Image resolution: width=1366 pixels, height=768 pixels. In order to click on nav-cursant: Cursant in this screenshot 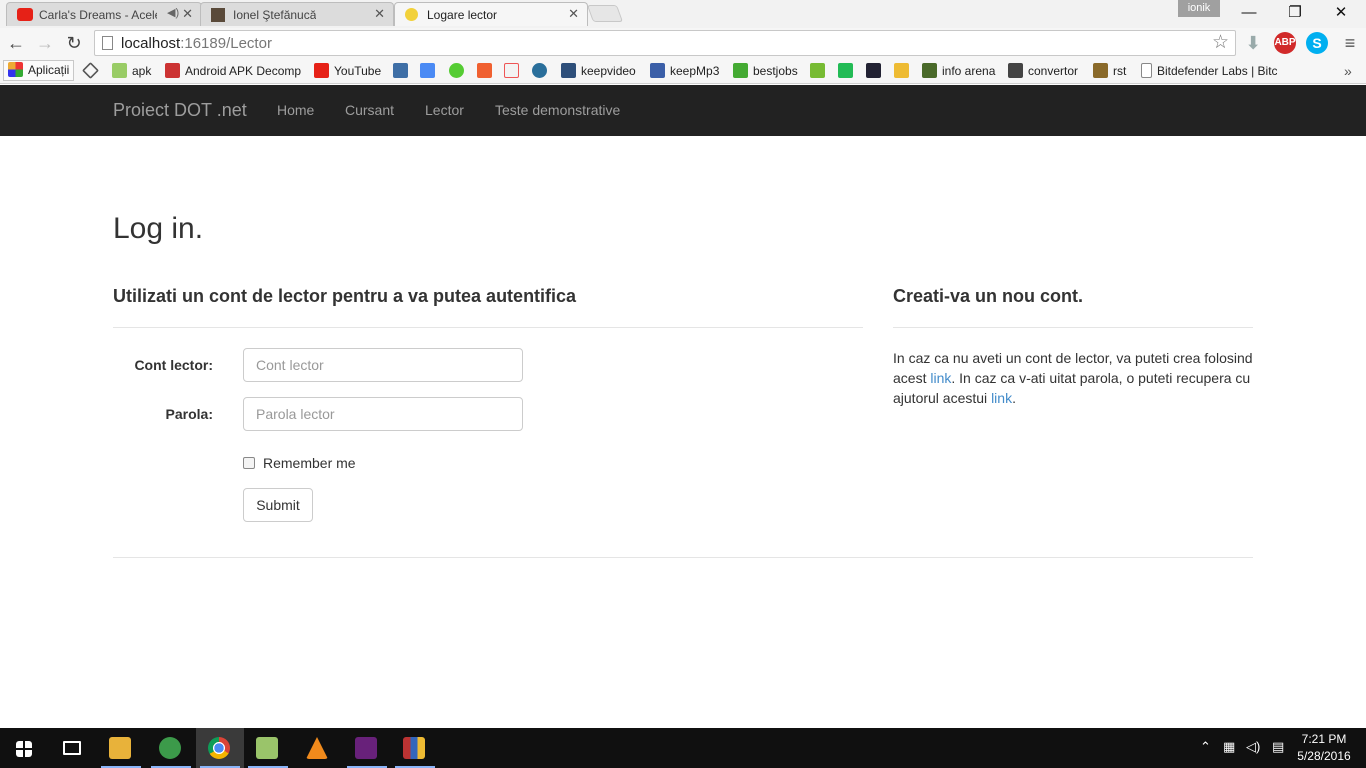, I will do `click(369, 110)`.